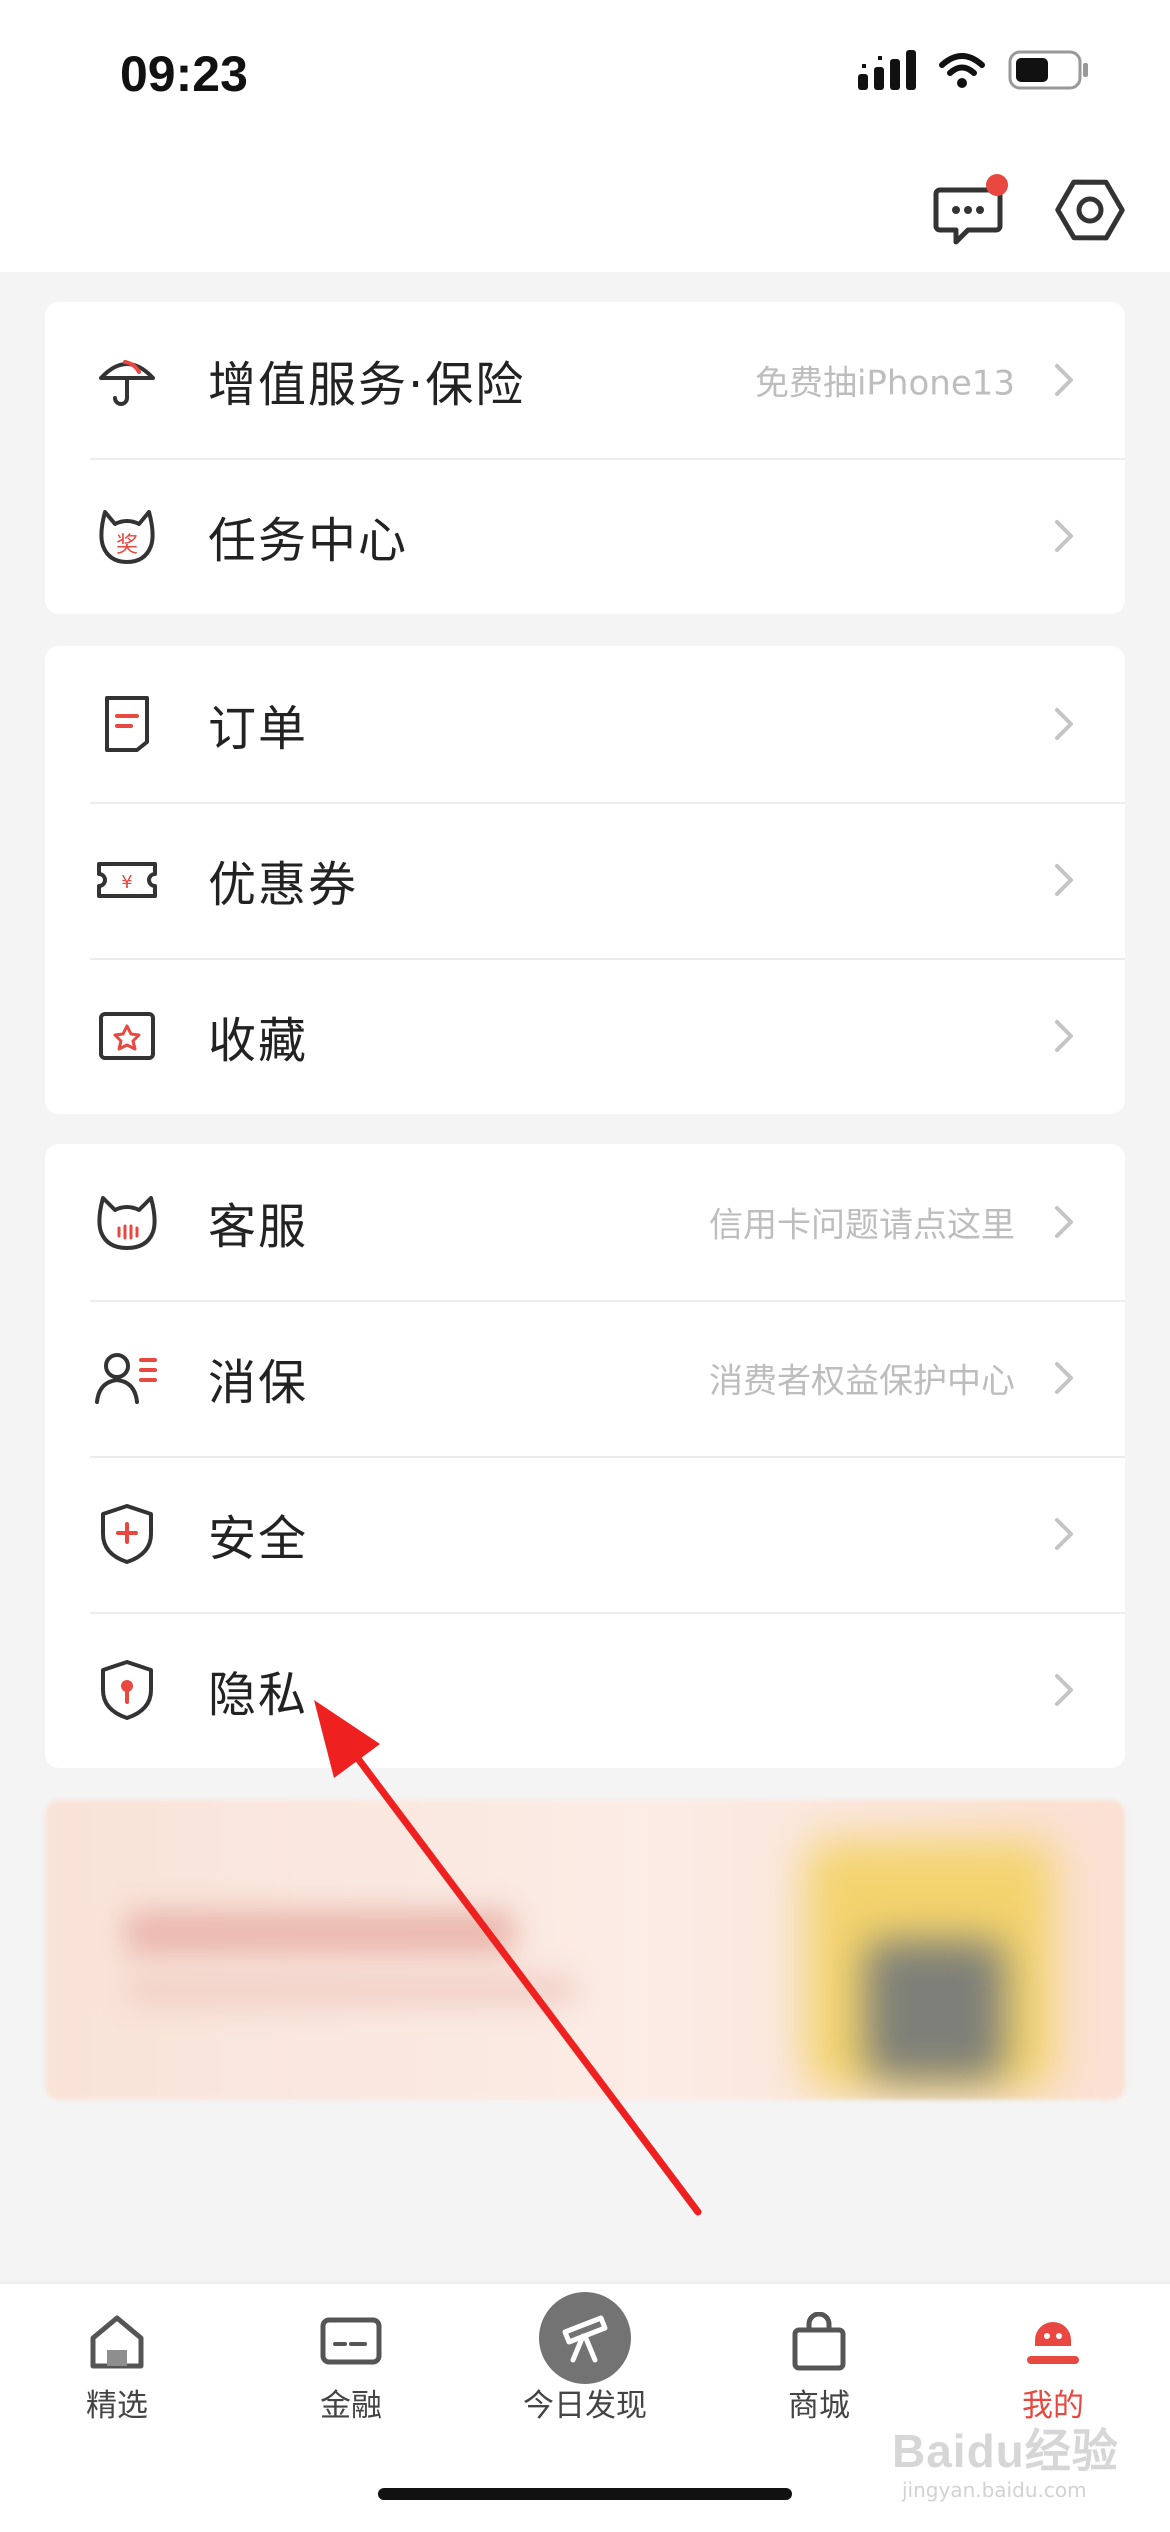 This screenshot has height=2532, width=1170. I want to click on menu-row-coupons: ¥ 优惠券, so click(585, 880).